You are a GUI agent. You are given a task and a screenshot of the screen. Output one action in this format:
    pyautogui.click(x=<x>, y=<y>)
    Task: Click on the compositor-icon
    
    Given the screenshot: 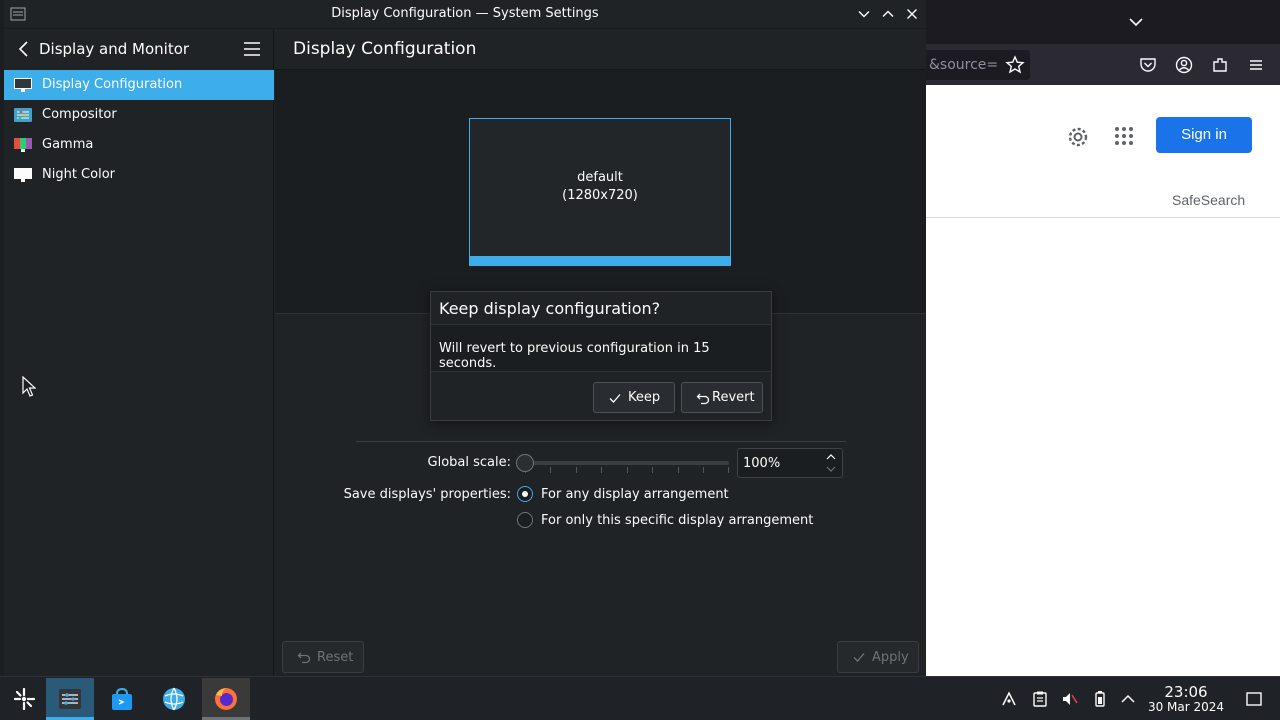 What is the action you would take?
    pyautogui.click(x=23, y=115)
    